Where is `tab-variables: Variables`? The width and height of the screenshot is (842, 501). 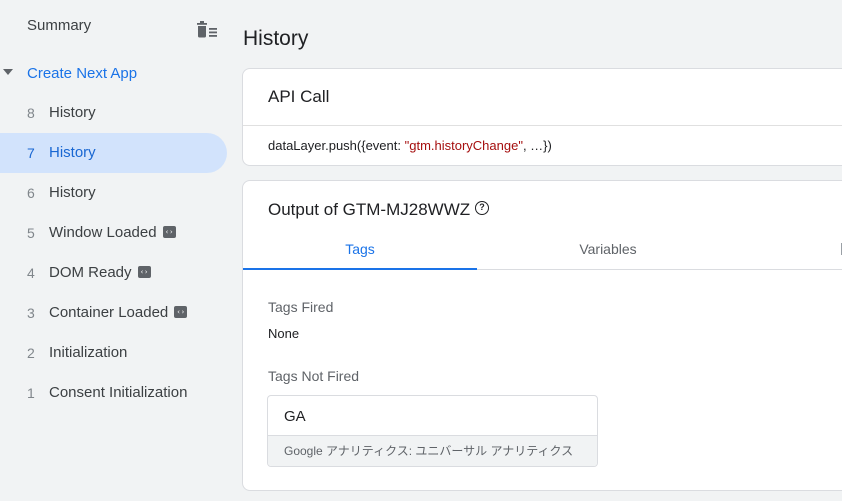
tab-variables: Variables is located at coordinates (608, 249).